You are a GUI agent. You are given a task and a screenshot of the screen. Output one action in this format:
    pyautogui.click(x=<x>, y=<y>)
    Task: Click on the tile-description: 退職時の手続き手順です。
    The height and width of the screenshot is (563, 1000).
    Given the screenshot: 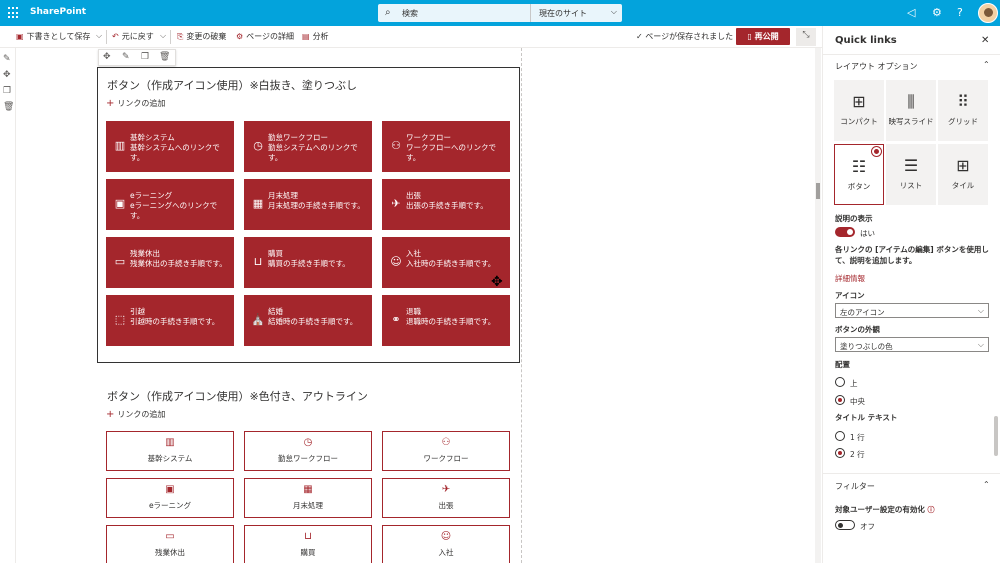 What is the action you would take?
    pyautogui.click(x=451, y=321)
    